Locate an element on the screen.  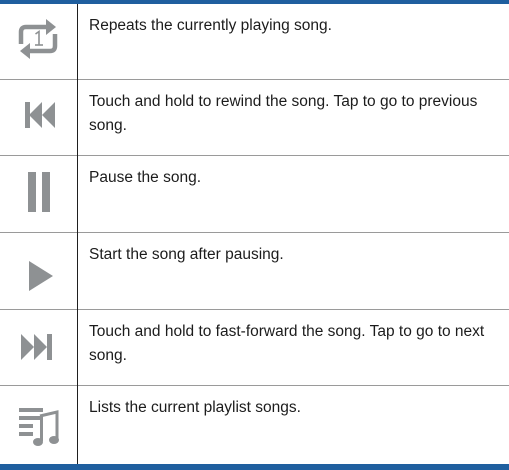
playlist-icon is located at coordinates (39, 427).